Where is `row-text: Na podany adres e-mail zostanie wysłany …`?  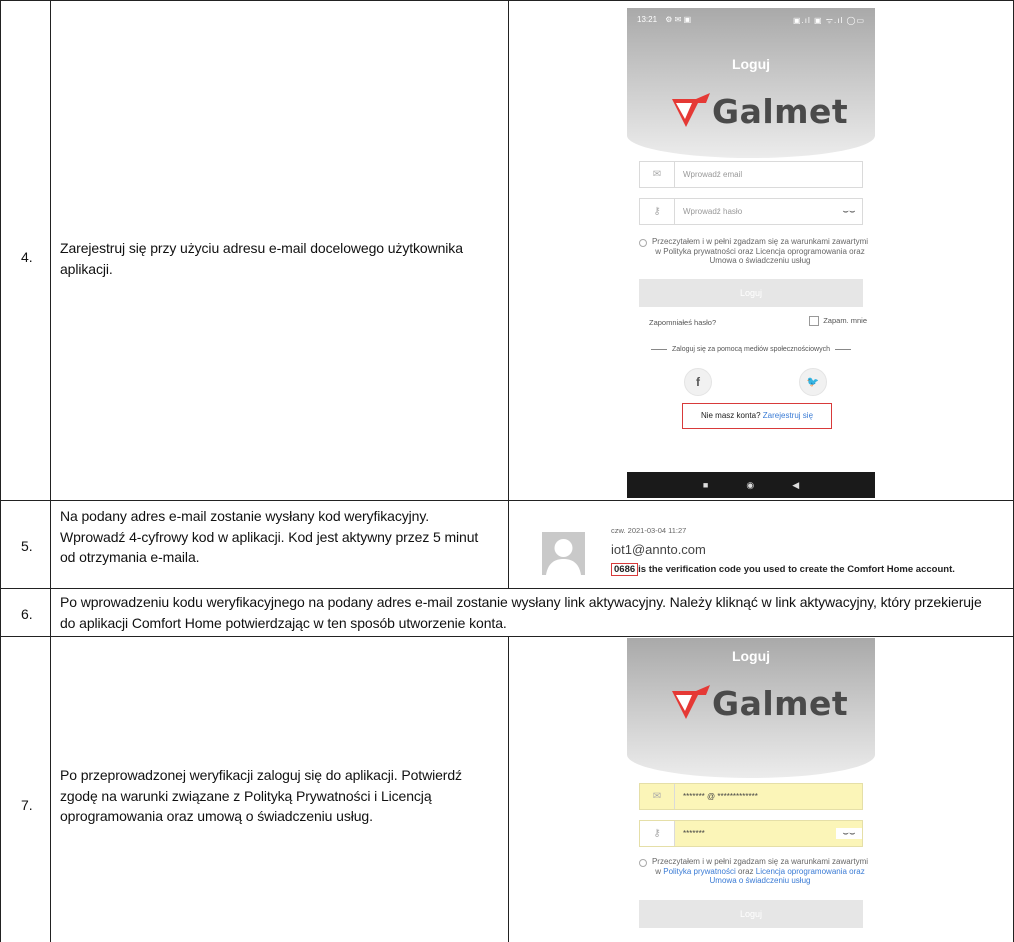 row-text: Na podany adres e-mail zostanie wysłany … is located at coordinates (269, 536).